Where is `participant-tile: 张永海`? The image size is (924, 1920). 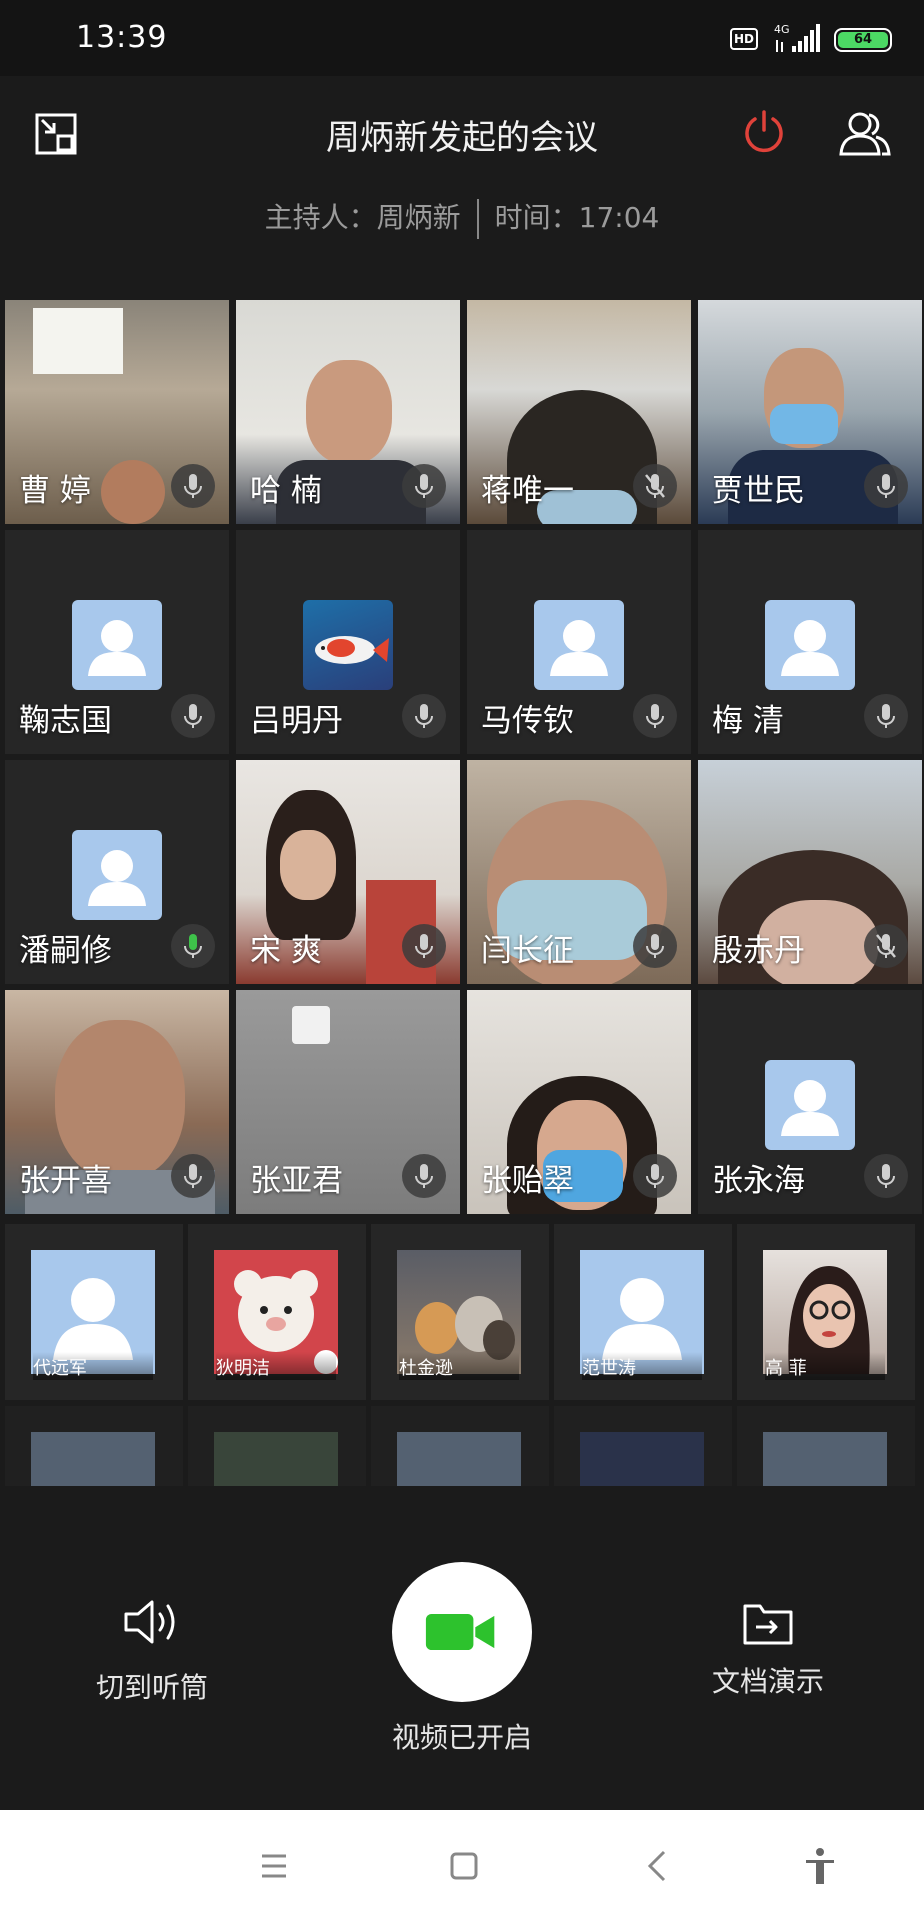 participant-tile: 张永海 is located at coordinates (810, 1102).